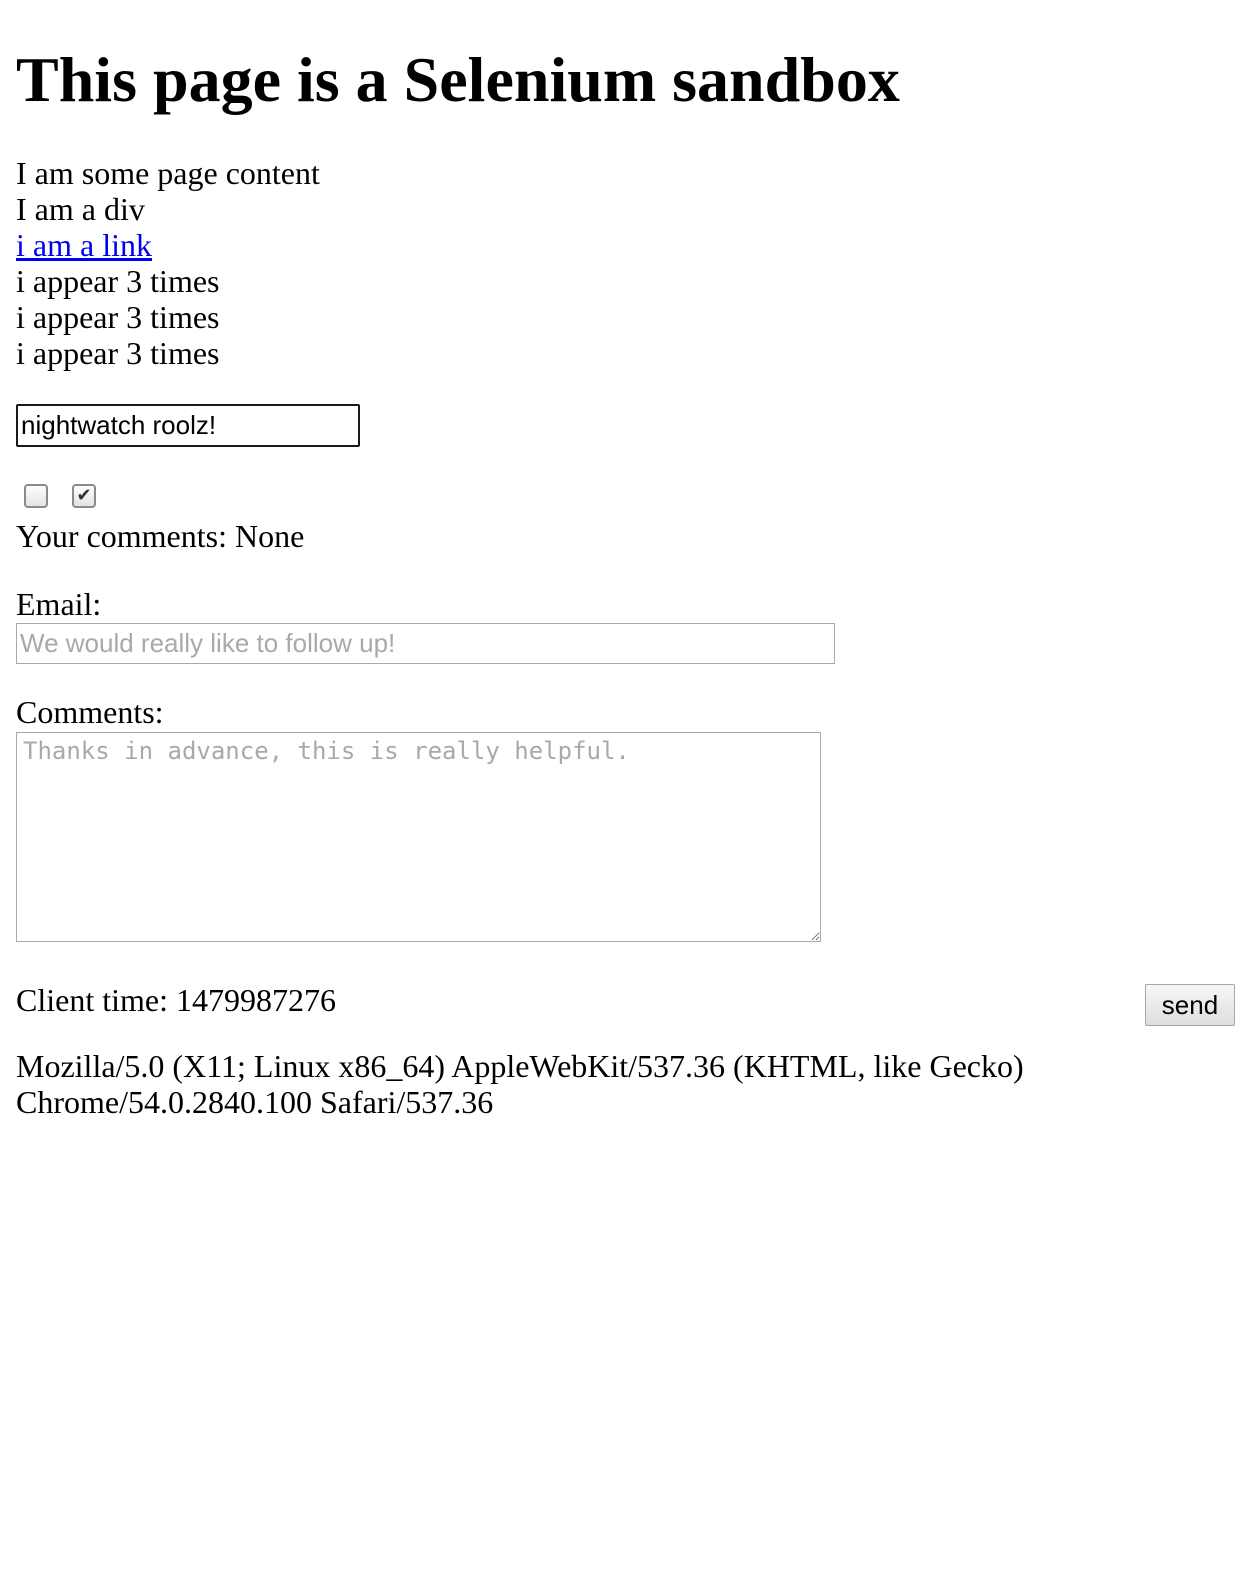 This screenshot has height=1580, width=1260. Describe the element at coordinates (168, 245) in the screenshot. I see `sample-link: i am a link` at that location.